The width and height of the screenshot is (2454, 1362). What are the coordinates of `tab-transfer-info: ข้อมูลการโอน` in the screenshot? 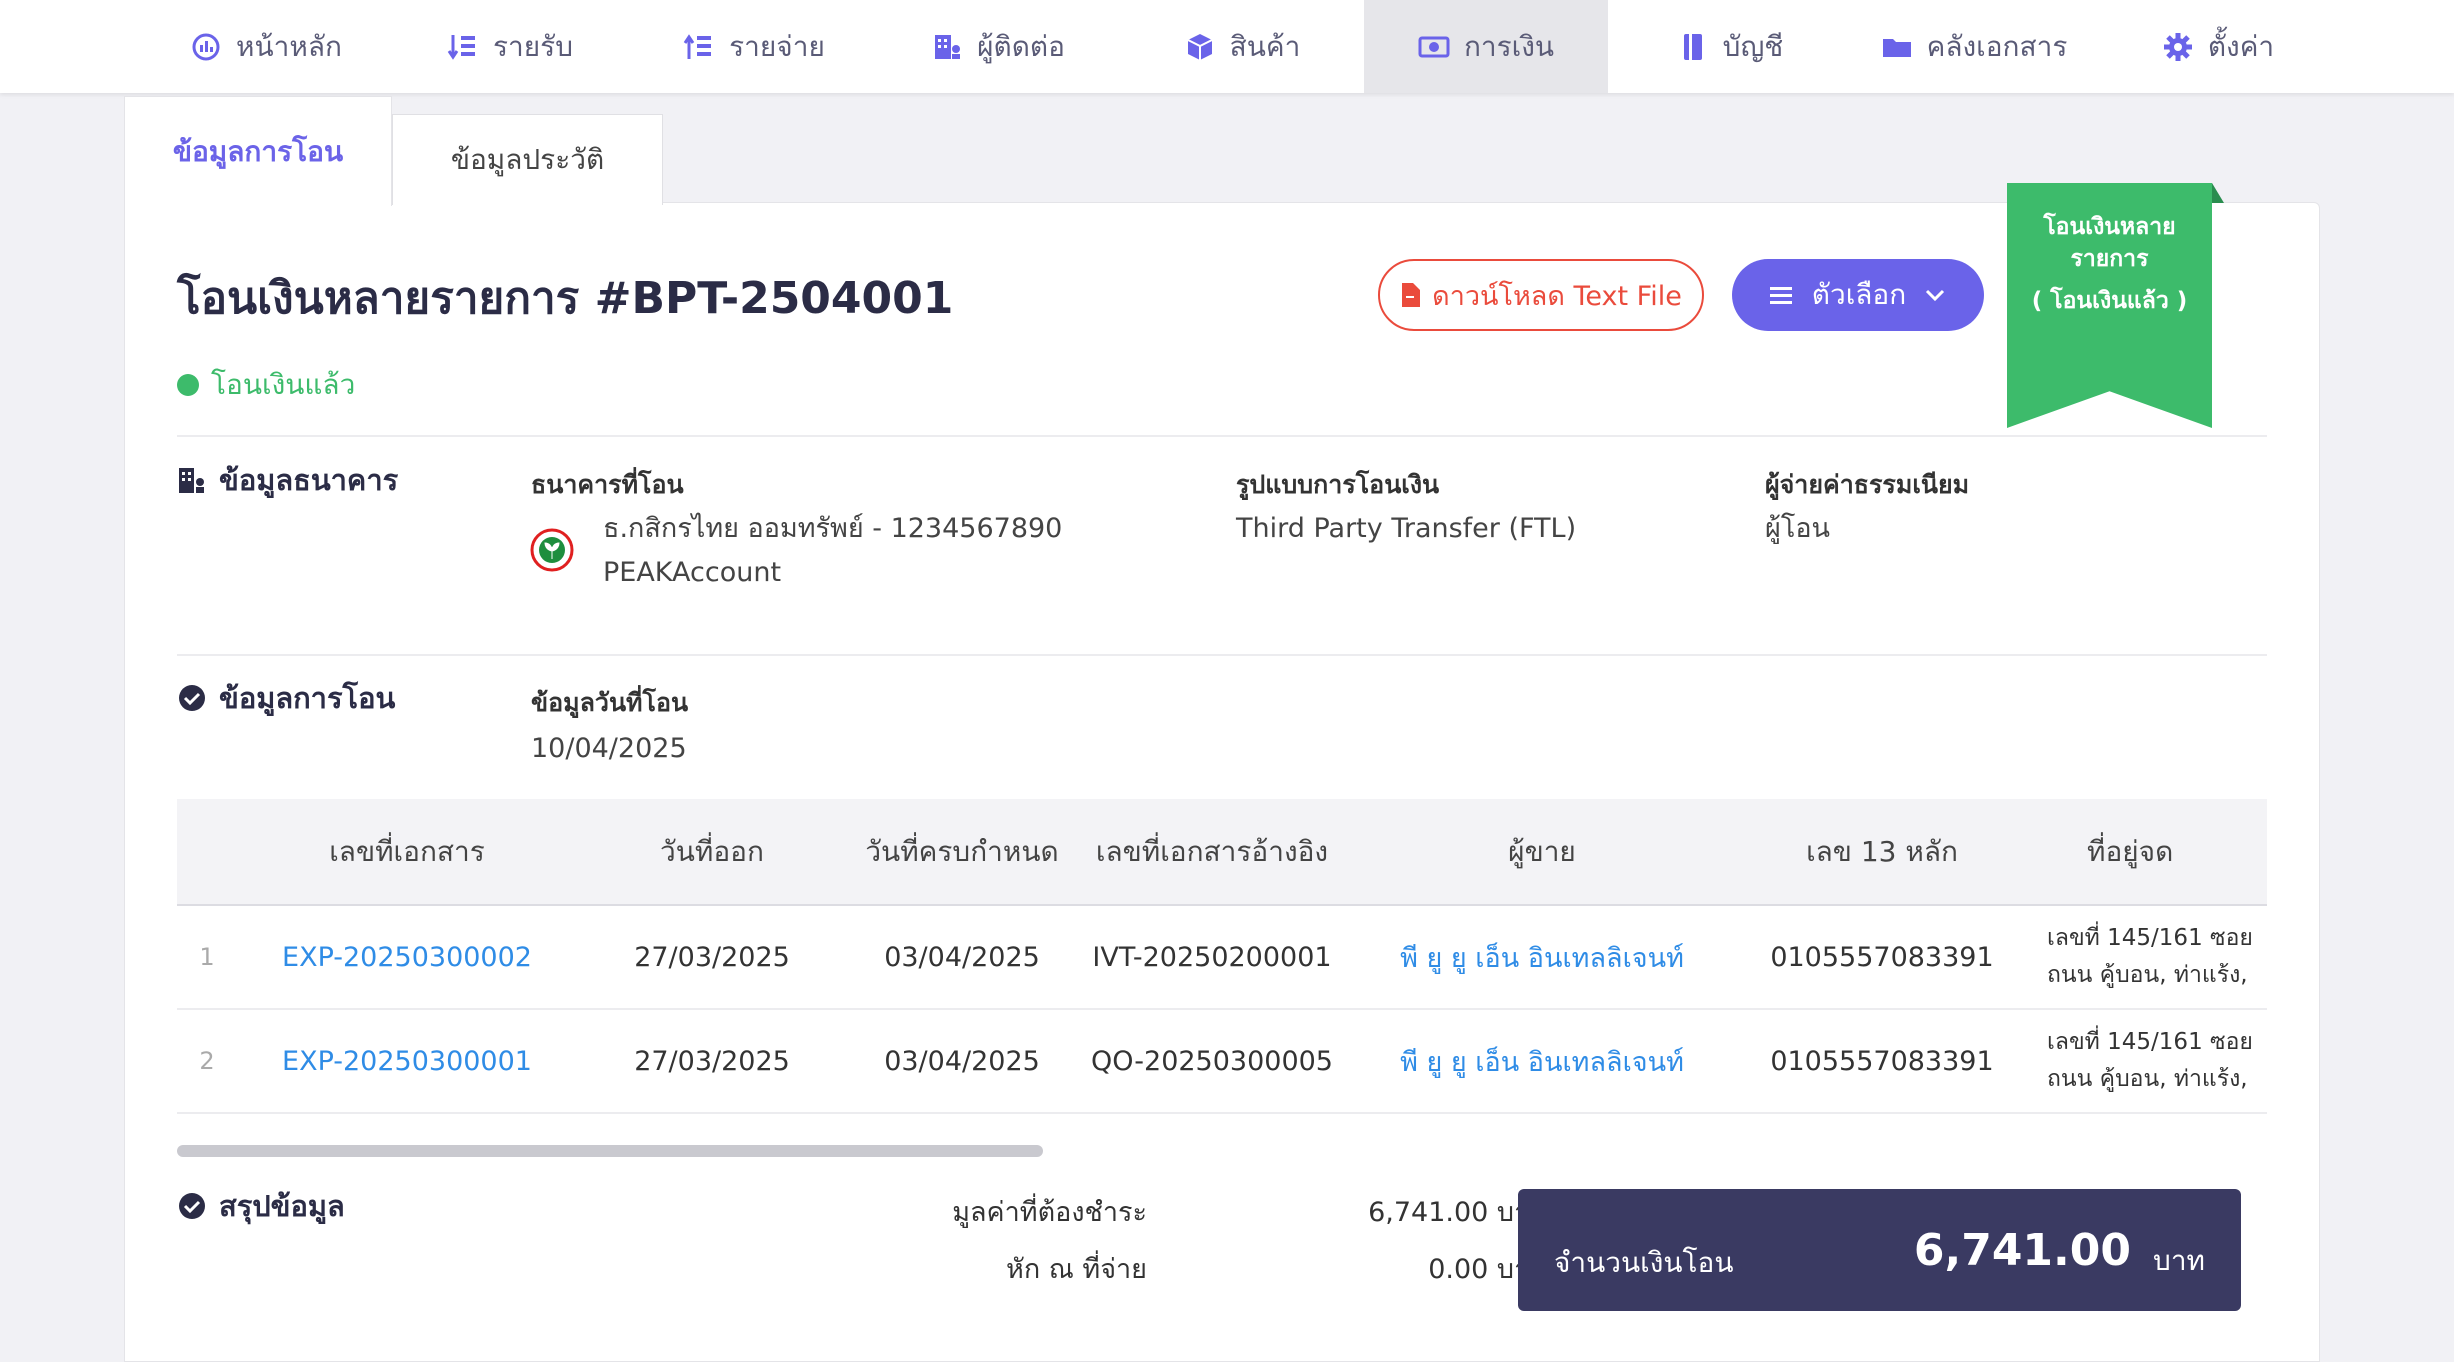 It's located at (258, 151).